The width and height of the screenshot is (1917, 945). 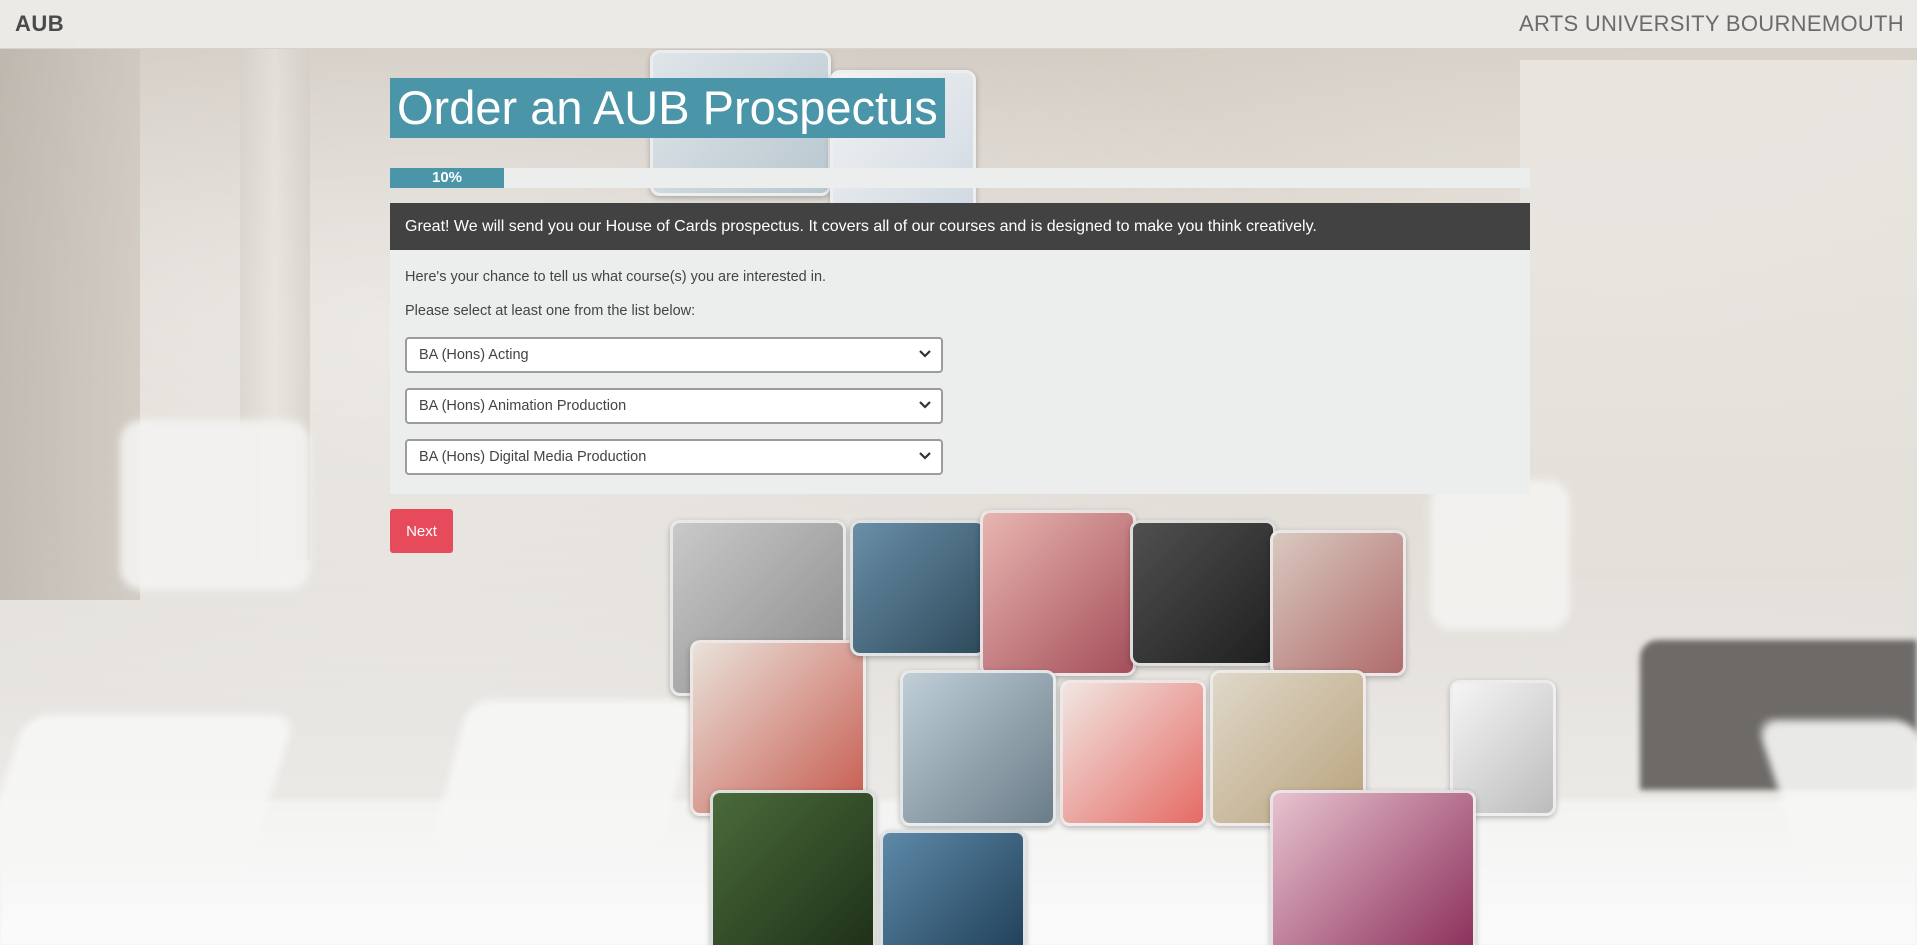 What do you see at coordinates (960, 178) in the screenshot?
I see `progress-bar: 10%` at bounding box center [960, 178].